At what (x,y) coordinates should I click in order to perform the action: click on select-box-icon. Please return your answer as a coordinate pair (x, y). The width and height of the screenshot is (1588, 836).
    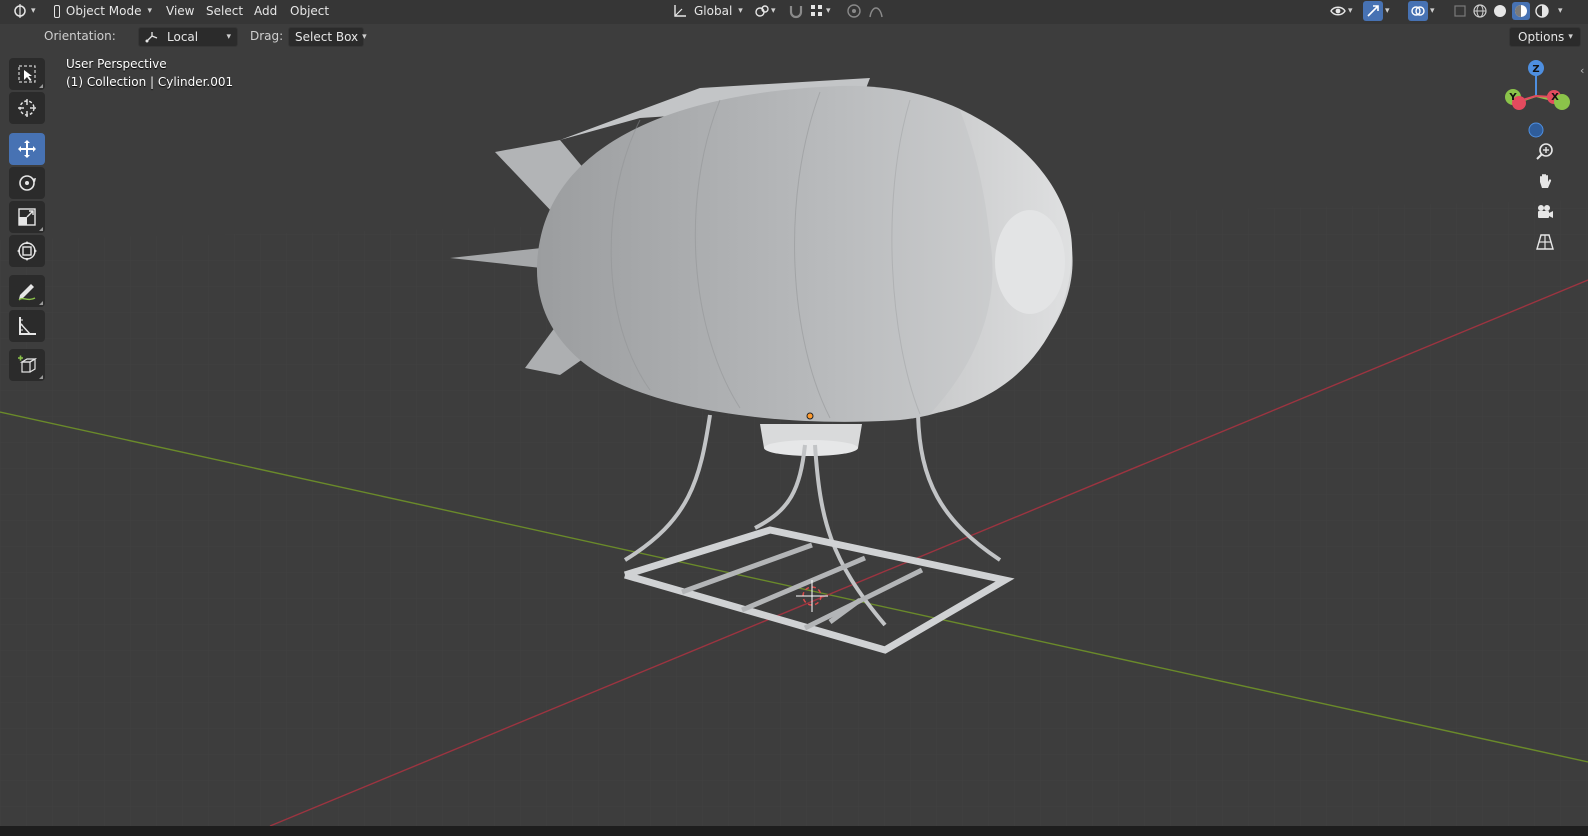
    Looking at the image, I should click on (27, 74).